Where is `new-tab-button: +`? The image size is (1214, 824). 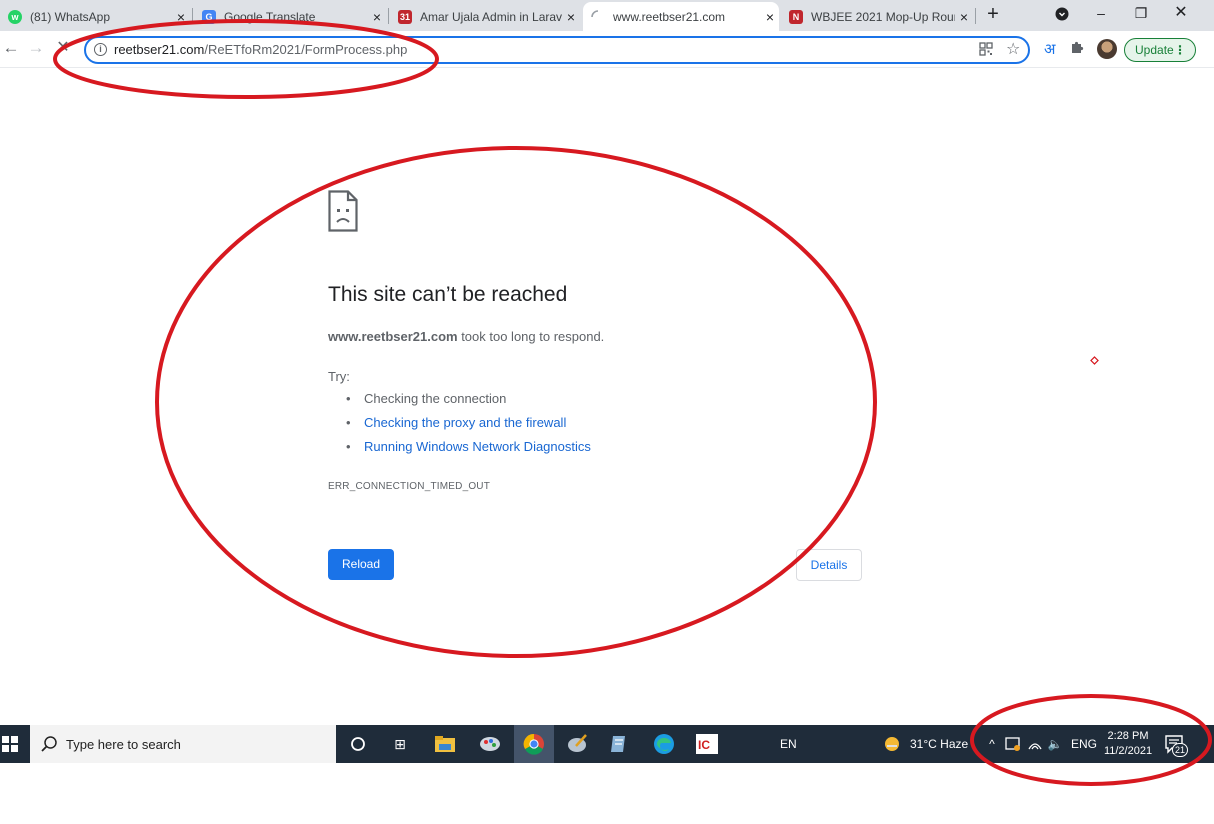
new-tab-button: + is located at coordinates (993, 15).